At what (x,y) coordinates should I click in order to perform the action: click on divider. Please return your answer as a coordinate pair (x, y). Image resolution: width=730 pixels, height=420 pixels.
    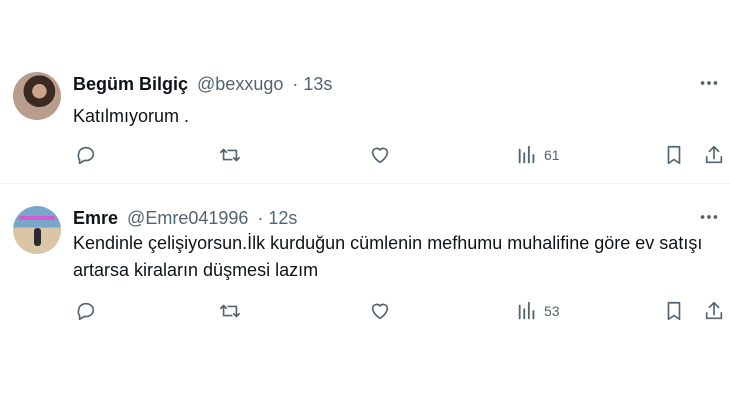
    Looking at the image, I should click on (365, 183).